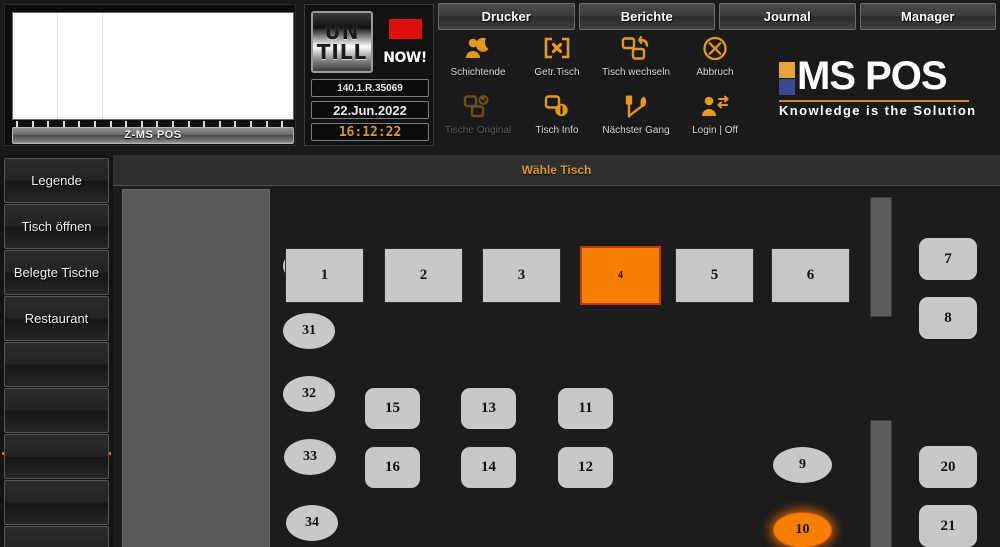  Describe the element at coordinates (478, 50) in the screenshot. I see `person-moon-icon` at that location.